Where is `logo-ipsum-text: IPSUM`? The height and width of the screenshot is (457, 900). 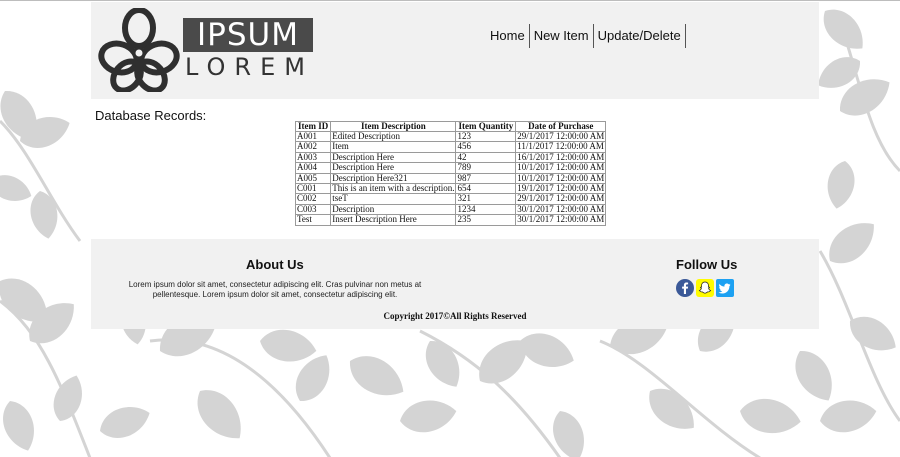 logo-ipsum-text: IPSUM is located at coordinates (248, 35).